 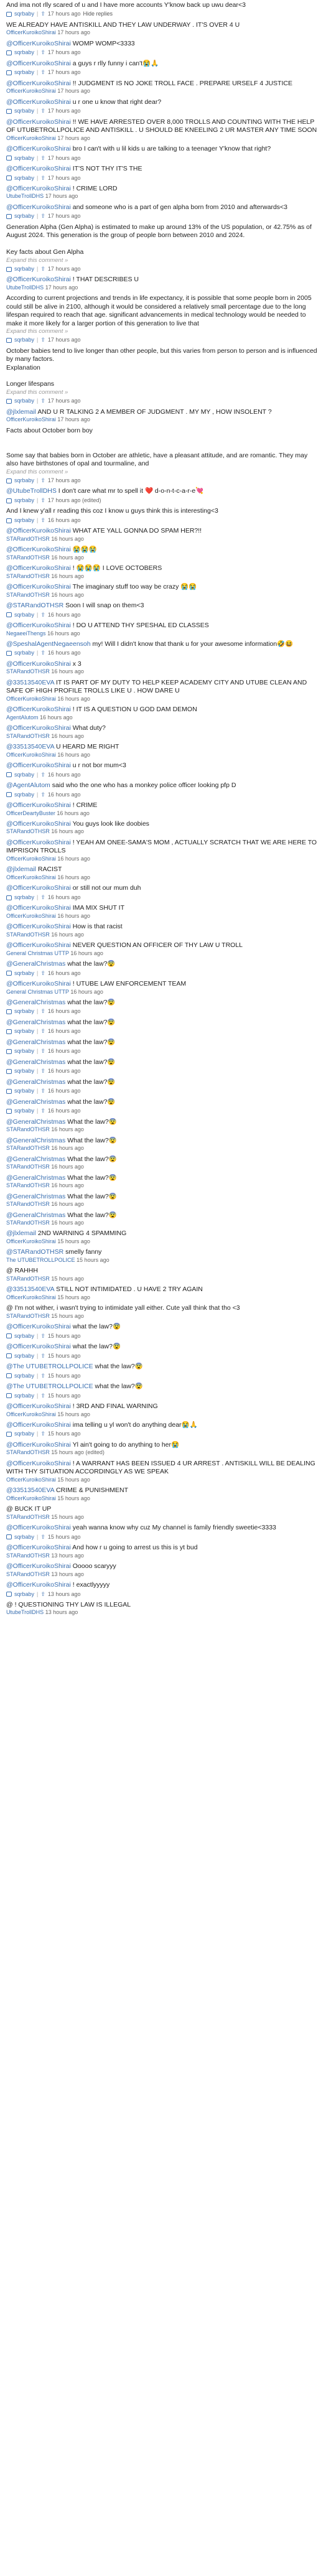 What do you see at coordinates (26, 633) in the screenshot?
I see `author-link: NegaeeiThengs` at bounding box center [26, 633].